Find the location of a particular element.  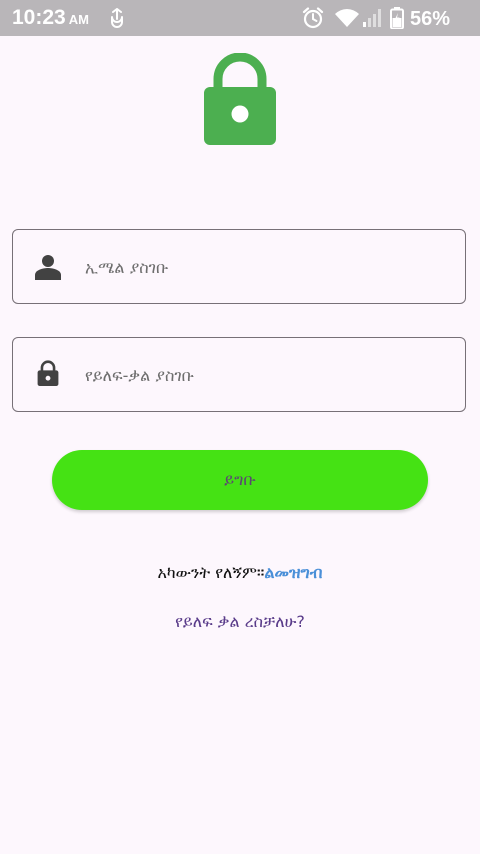

person-icon is located at coordinates (48, 267).